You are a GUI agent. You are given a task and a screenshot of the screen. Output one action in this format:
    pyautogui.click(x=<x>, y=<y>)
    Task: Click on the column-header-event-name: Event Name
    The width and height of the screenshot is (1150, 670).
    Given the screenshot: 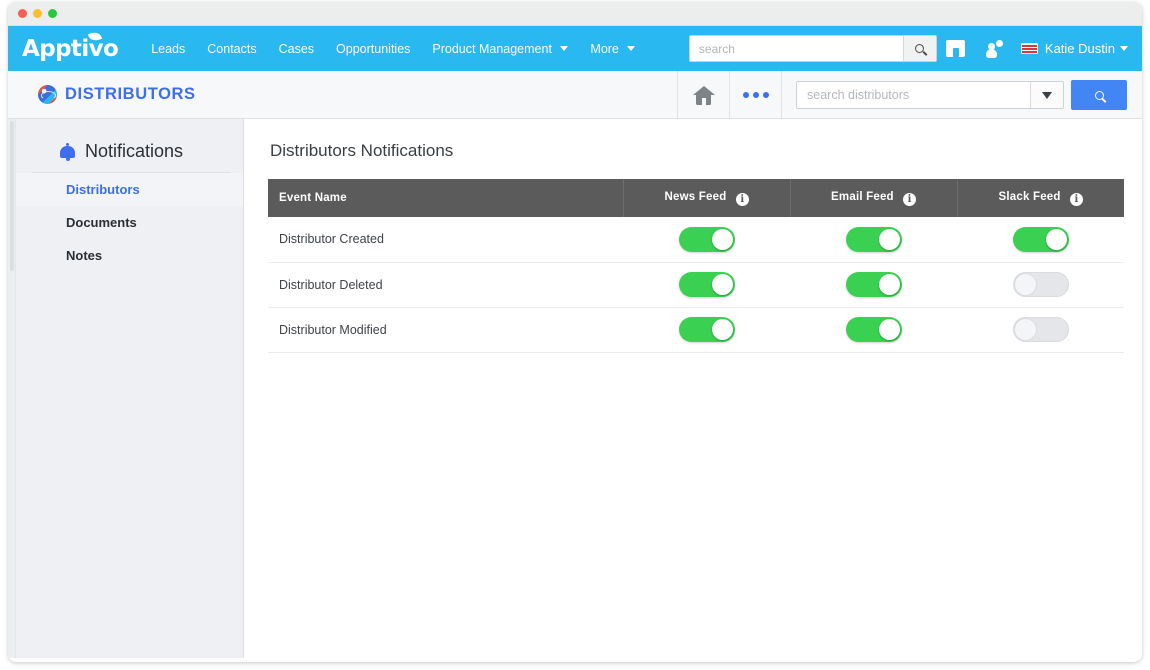 What is the action you would take?
    pyautogui.click(x=446, y=198)
    